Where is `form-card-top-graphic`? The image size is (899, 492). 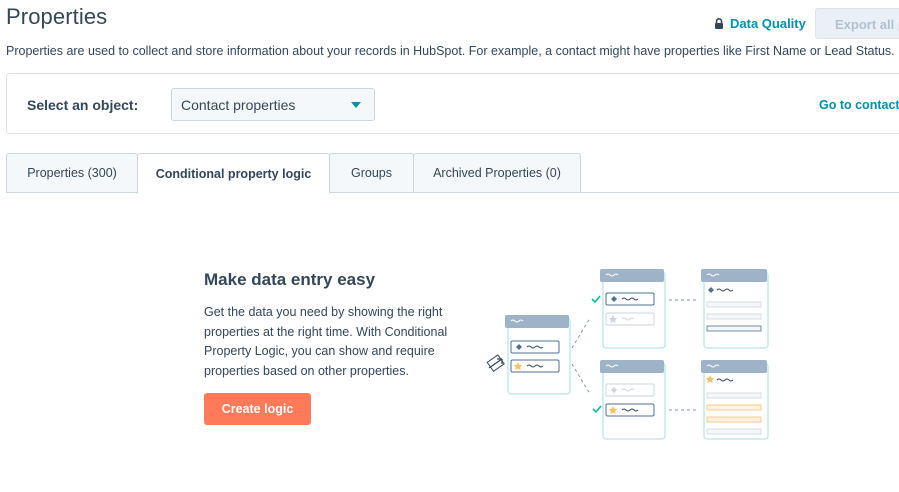
form-card-top-graphic is located at coordinates (735, 309).